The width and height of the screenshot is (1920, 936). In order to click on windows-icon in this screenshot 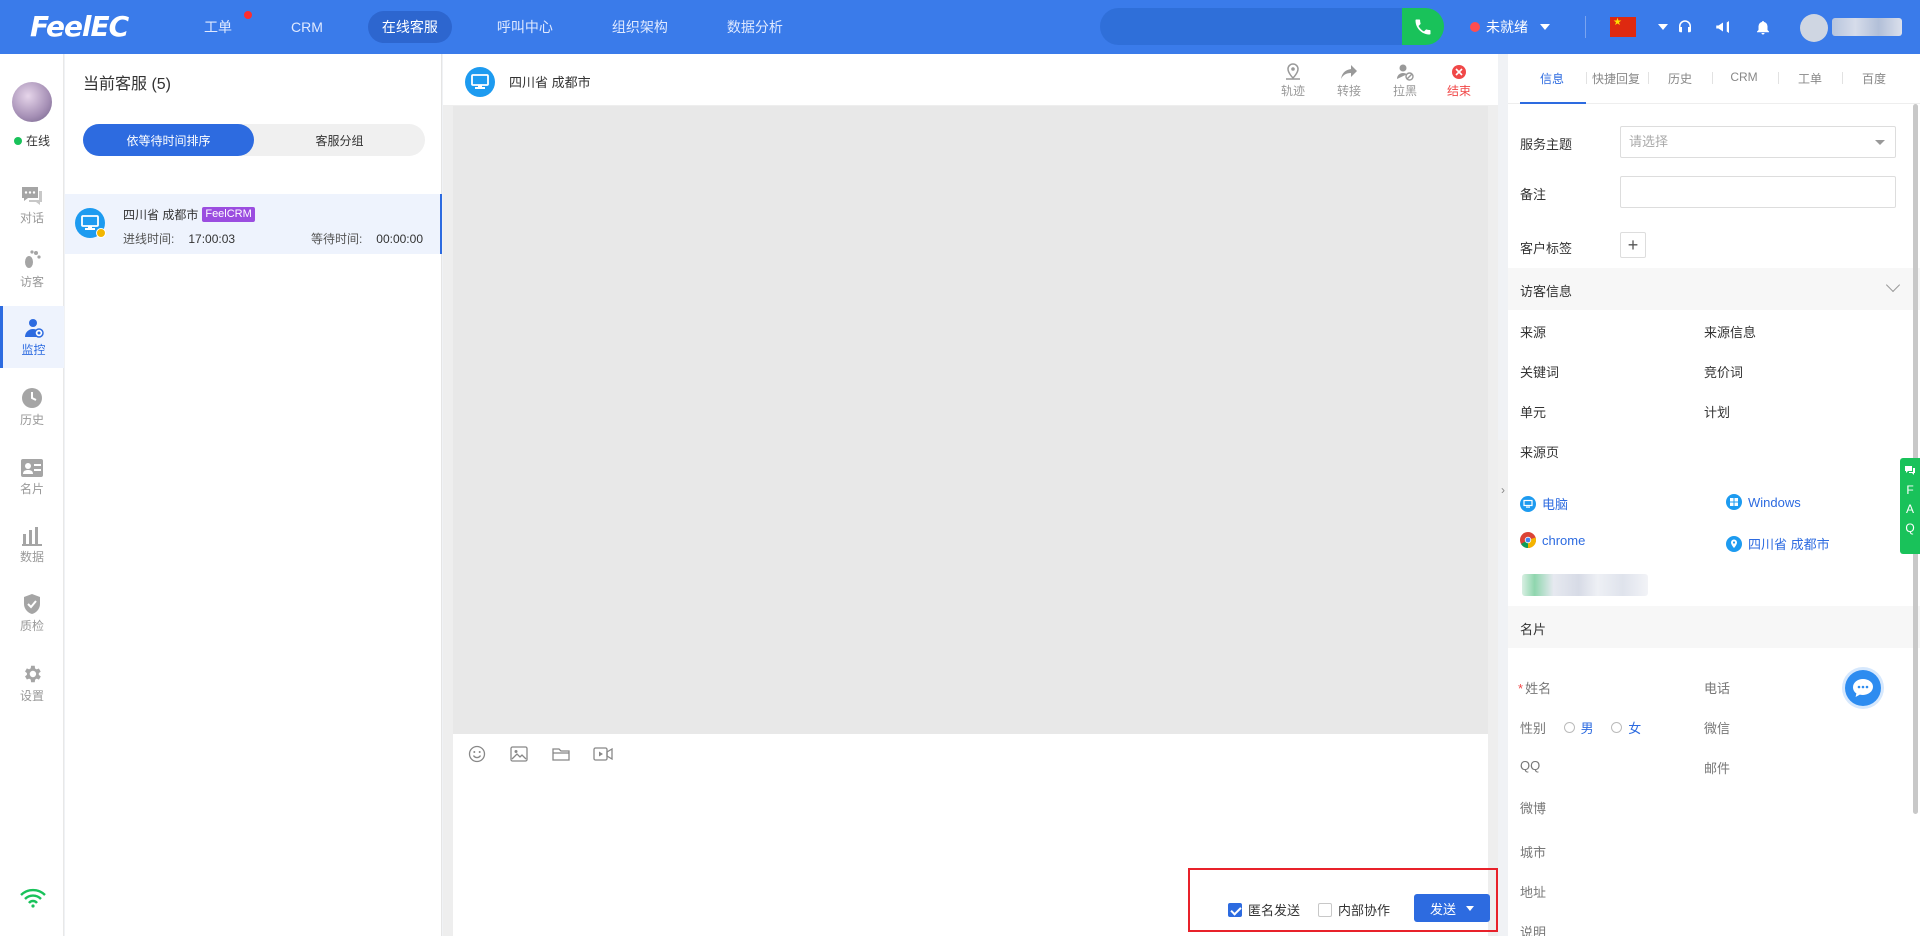, I will do `click(1734, 502)`.